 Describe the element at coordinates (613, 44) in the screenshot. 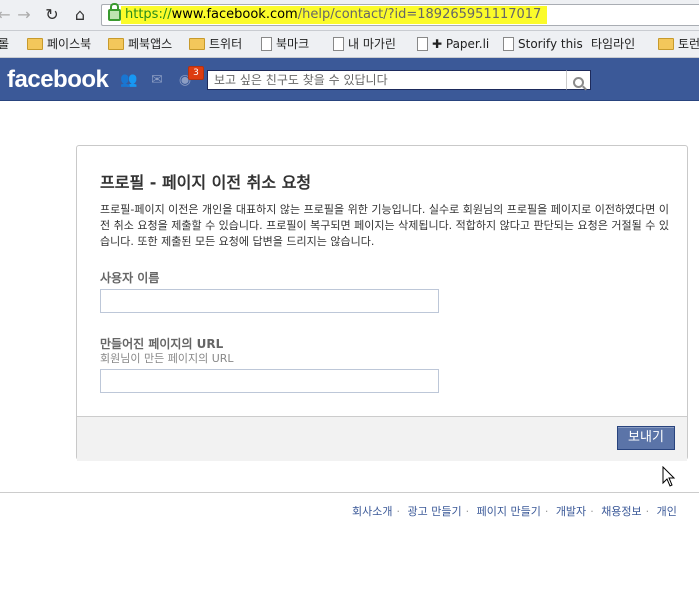

I see `bookmark-item: 타임라인` at that location.